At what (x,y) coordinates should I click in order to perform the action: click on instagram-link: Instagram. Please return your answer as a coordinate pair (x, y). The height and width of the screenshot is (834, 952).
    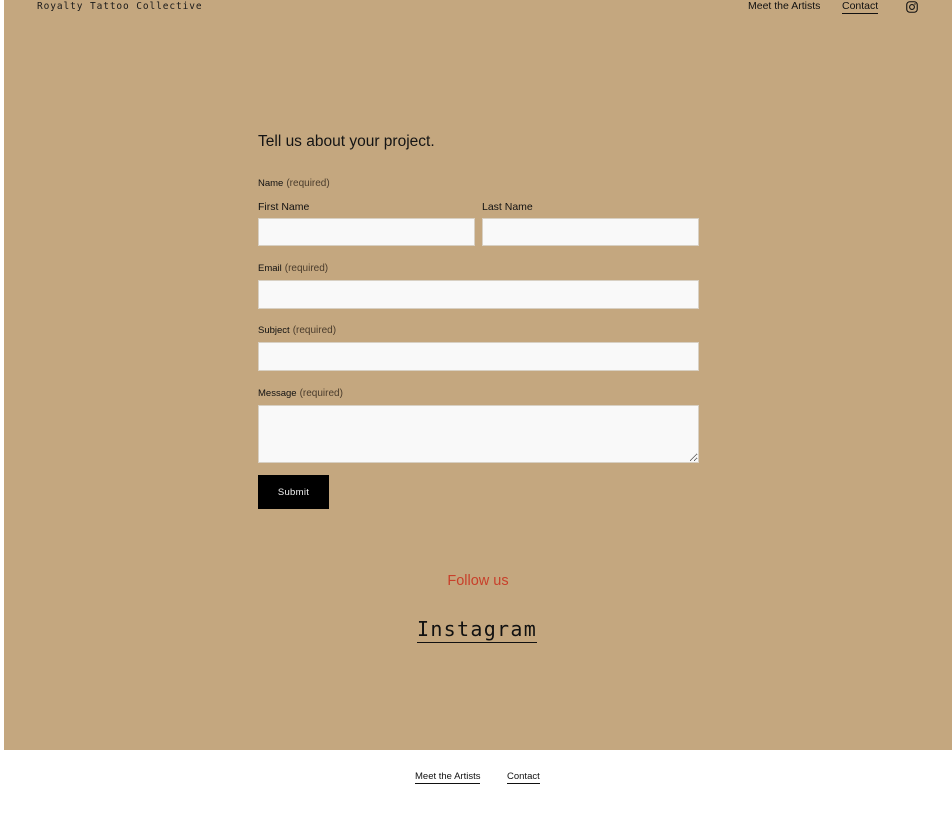
    Looking at the image, I should click on (477, 630).